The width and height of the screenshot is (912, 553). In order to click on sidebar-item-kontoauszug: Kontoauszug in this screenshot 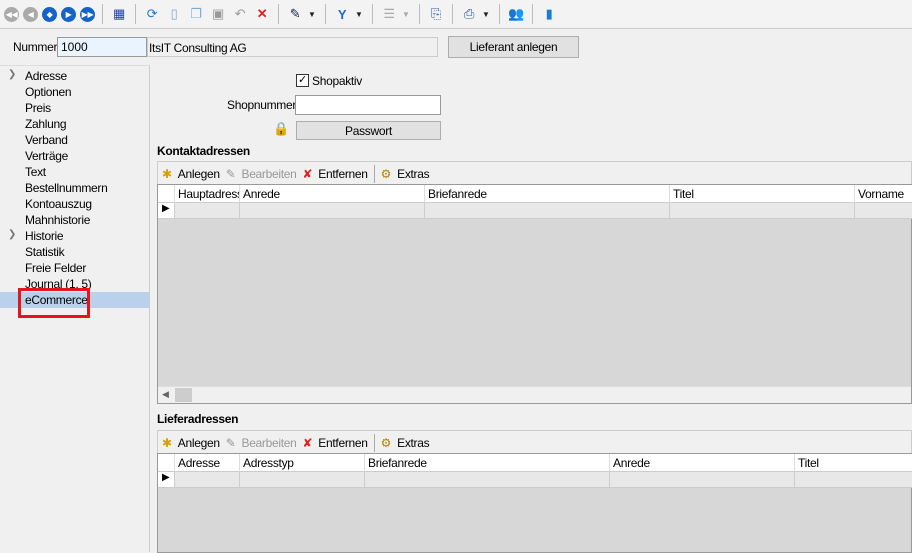, I will do `click(58, 204)`.